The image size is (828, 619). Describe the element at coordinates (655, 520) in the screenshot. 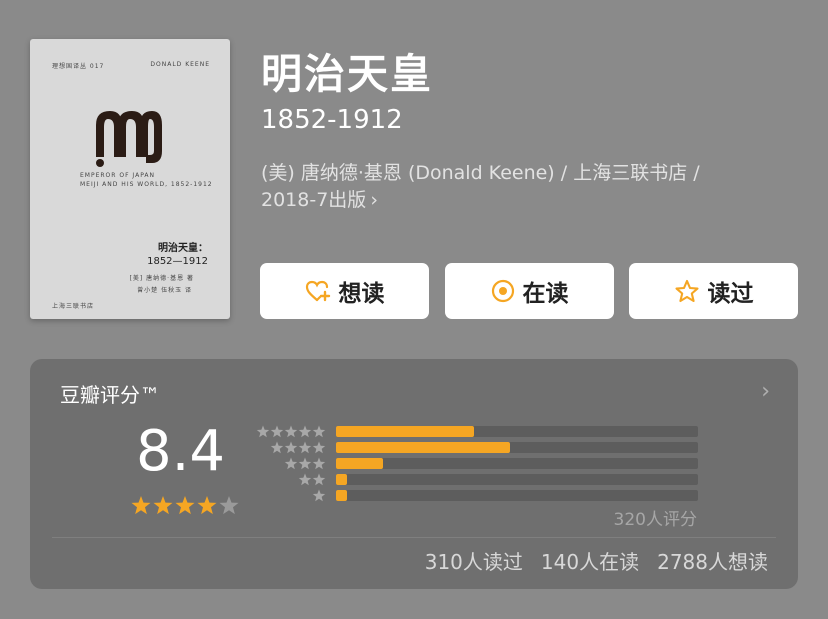

I see `rating-count: 320人评分` at that location.